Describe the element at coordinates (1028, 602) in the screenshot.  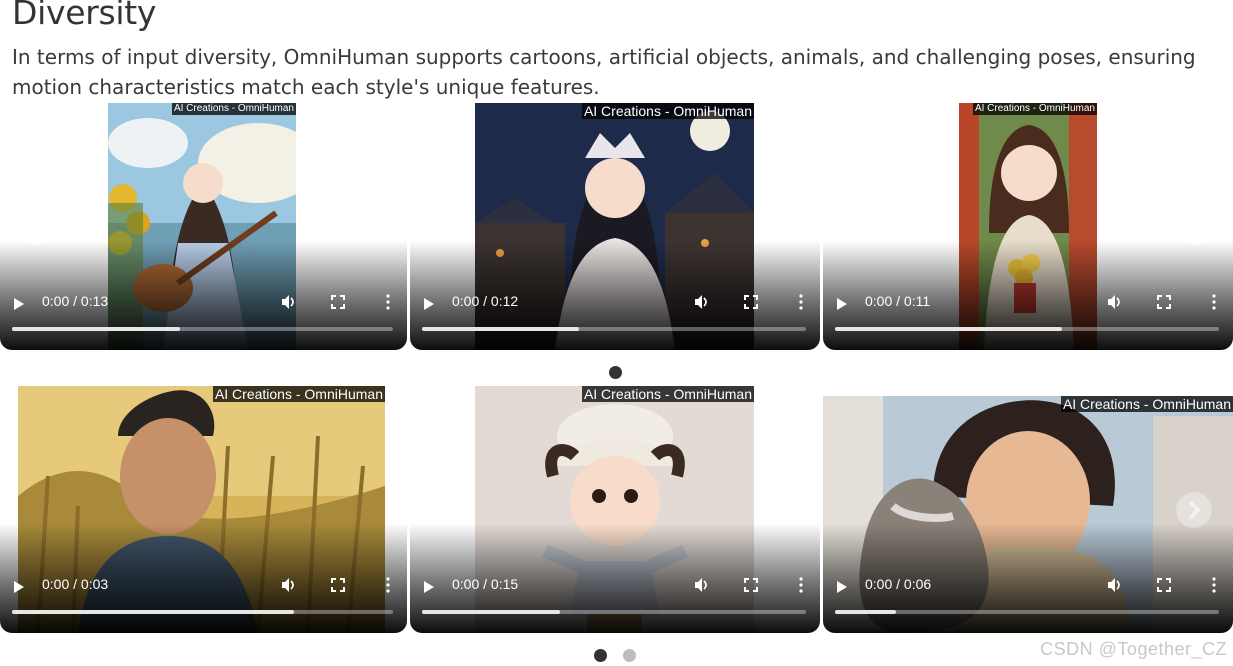
I see `video-controls: 0:00 / 0:06` at that location.